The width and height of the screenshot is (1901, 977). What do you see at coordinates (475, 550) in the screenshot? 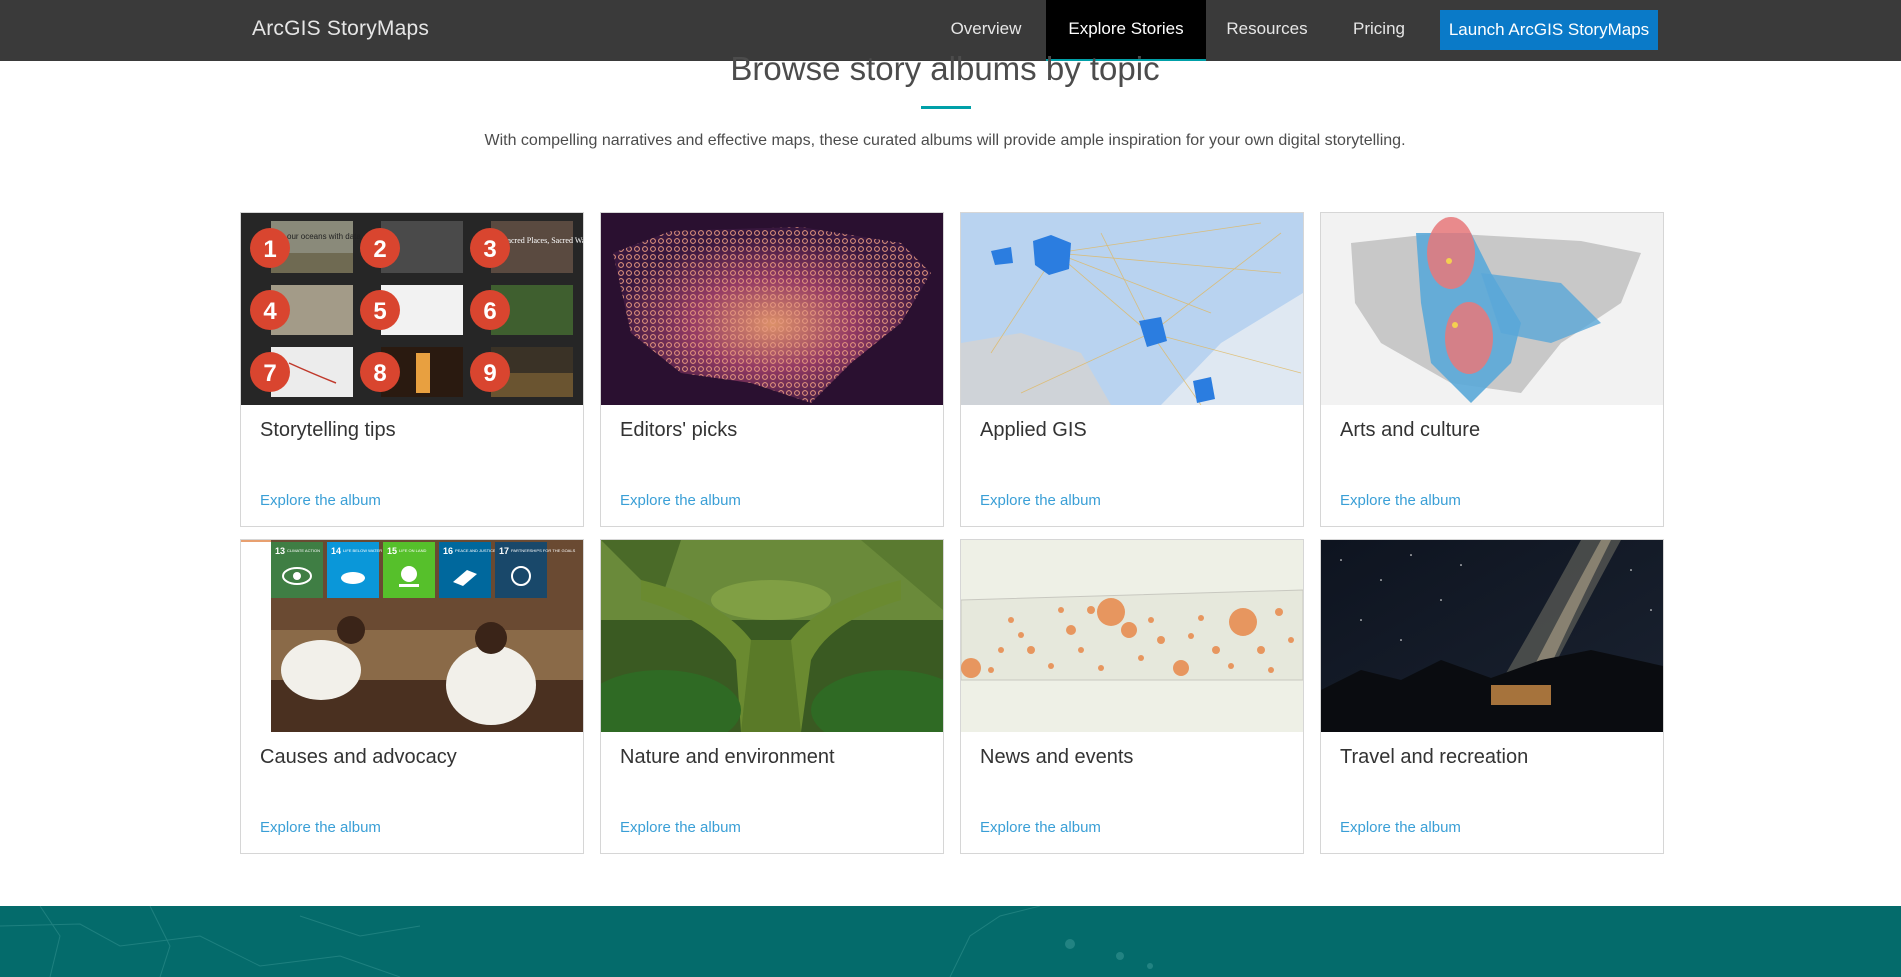
I see `sdg-tile-label: PEACE AND JUSTICE` at bounding box center [475, 550].